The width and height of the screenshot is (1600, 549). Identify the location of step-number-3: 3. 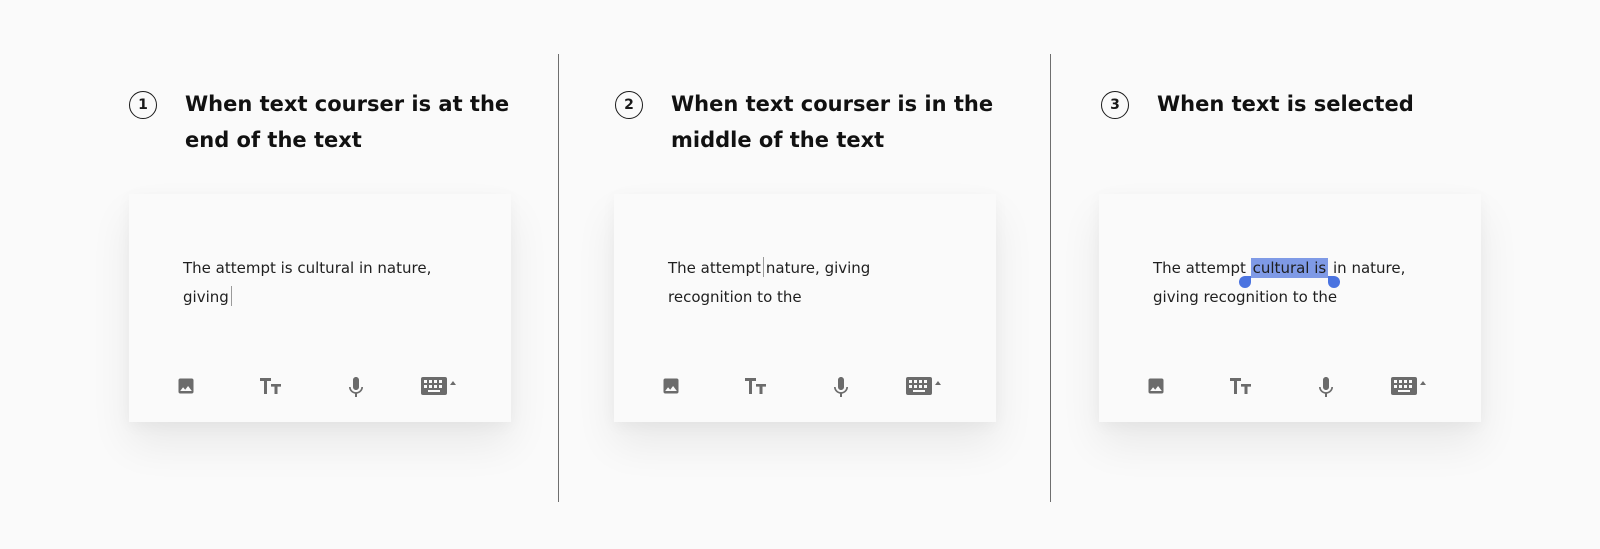
(1115, 105).